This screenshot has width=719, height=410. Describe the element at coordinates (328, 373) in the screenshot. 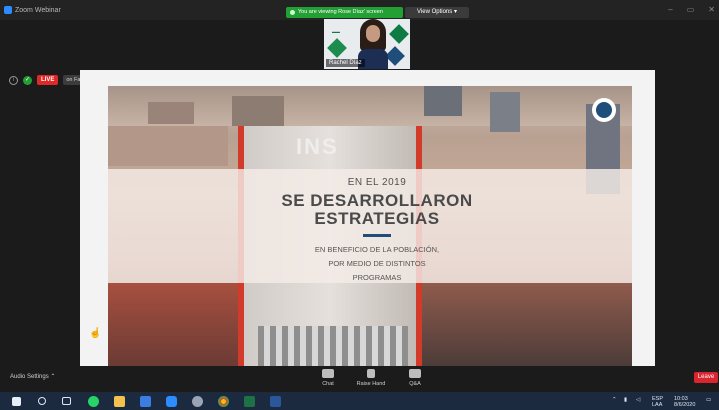

I see `chat-icon` at that location.